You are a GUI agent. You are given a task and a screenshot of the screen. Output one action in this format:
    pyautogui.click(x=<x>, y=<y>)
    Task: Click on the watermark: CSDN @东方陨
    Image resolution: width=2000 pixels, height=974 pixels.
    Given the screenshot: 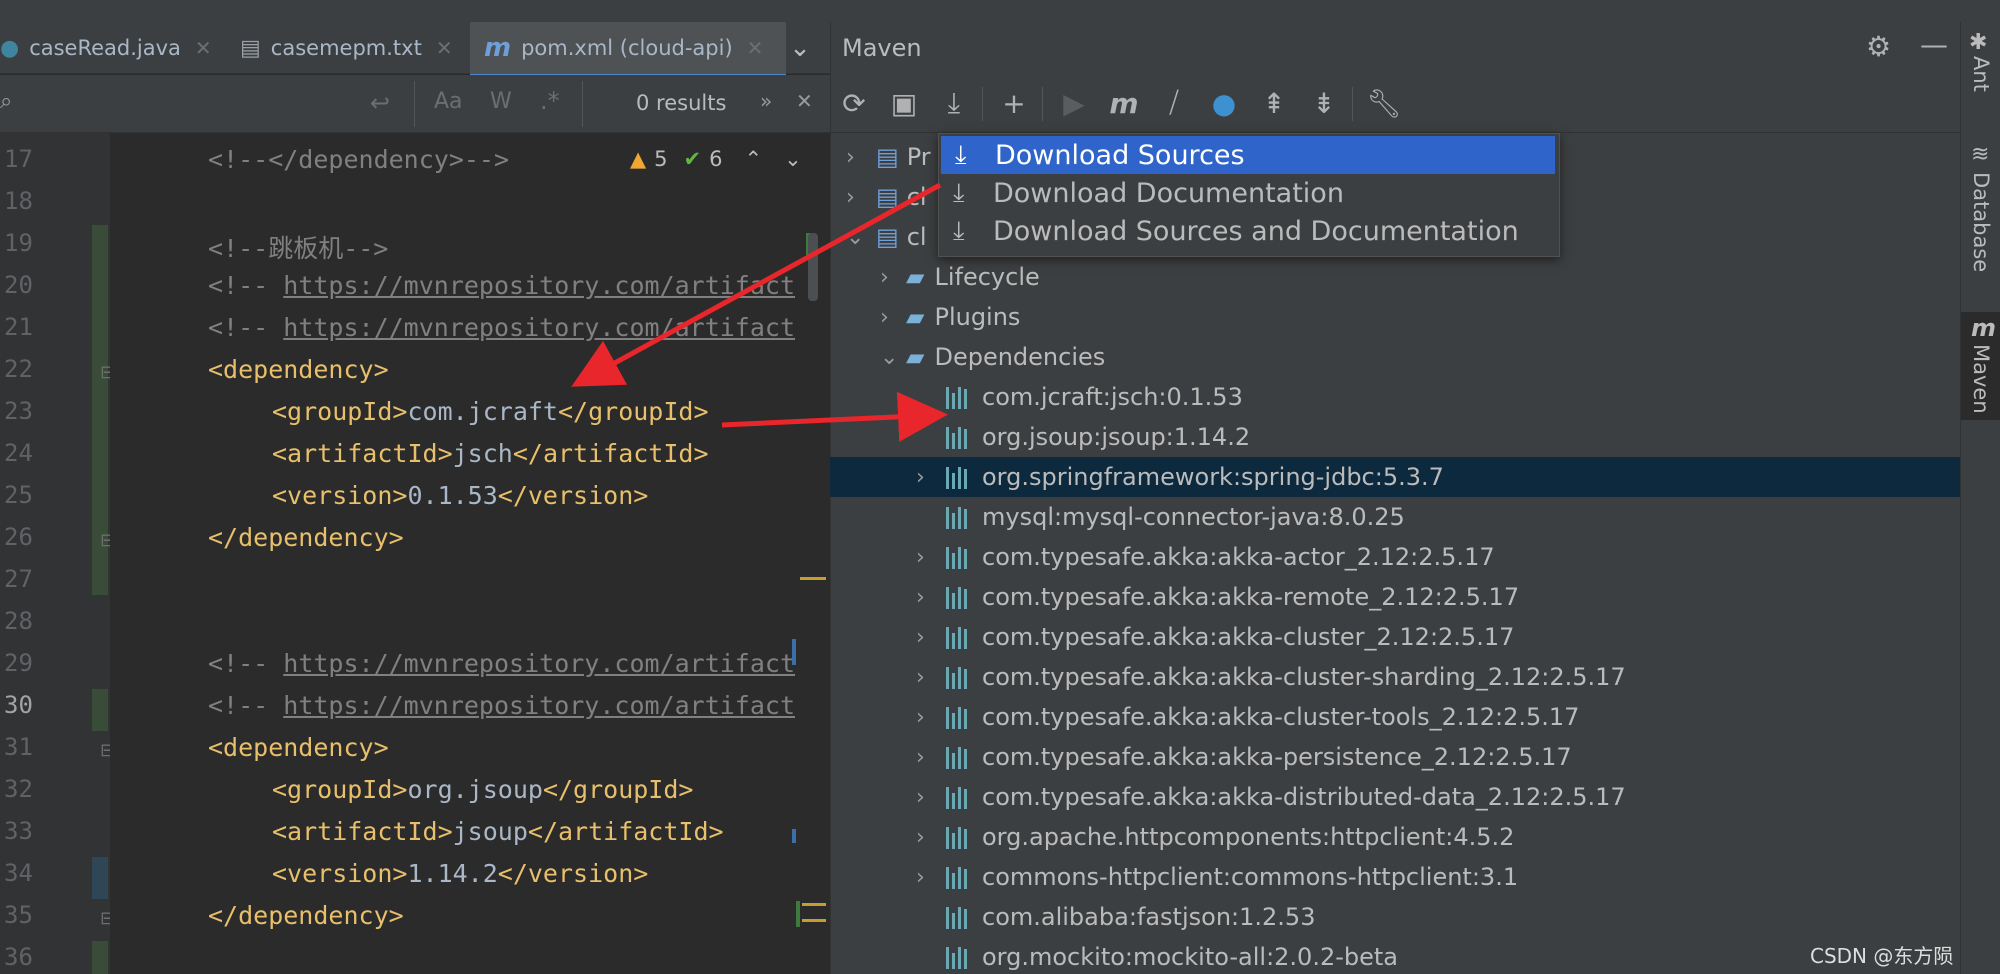 What is the action you would take?
    pyautogui.click(x=1882, y=956)
    